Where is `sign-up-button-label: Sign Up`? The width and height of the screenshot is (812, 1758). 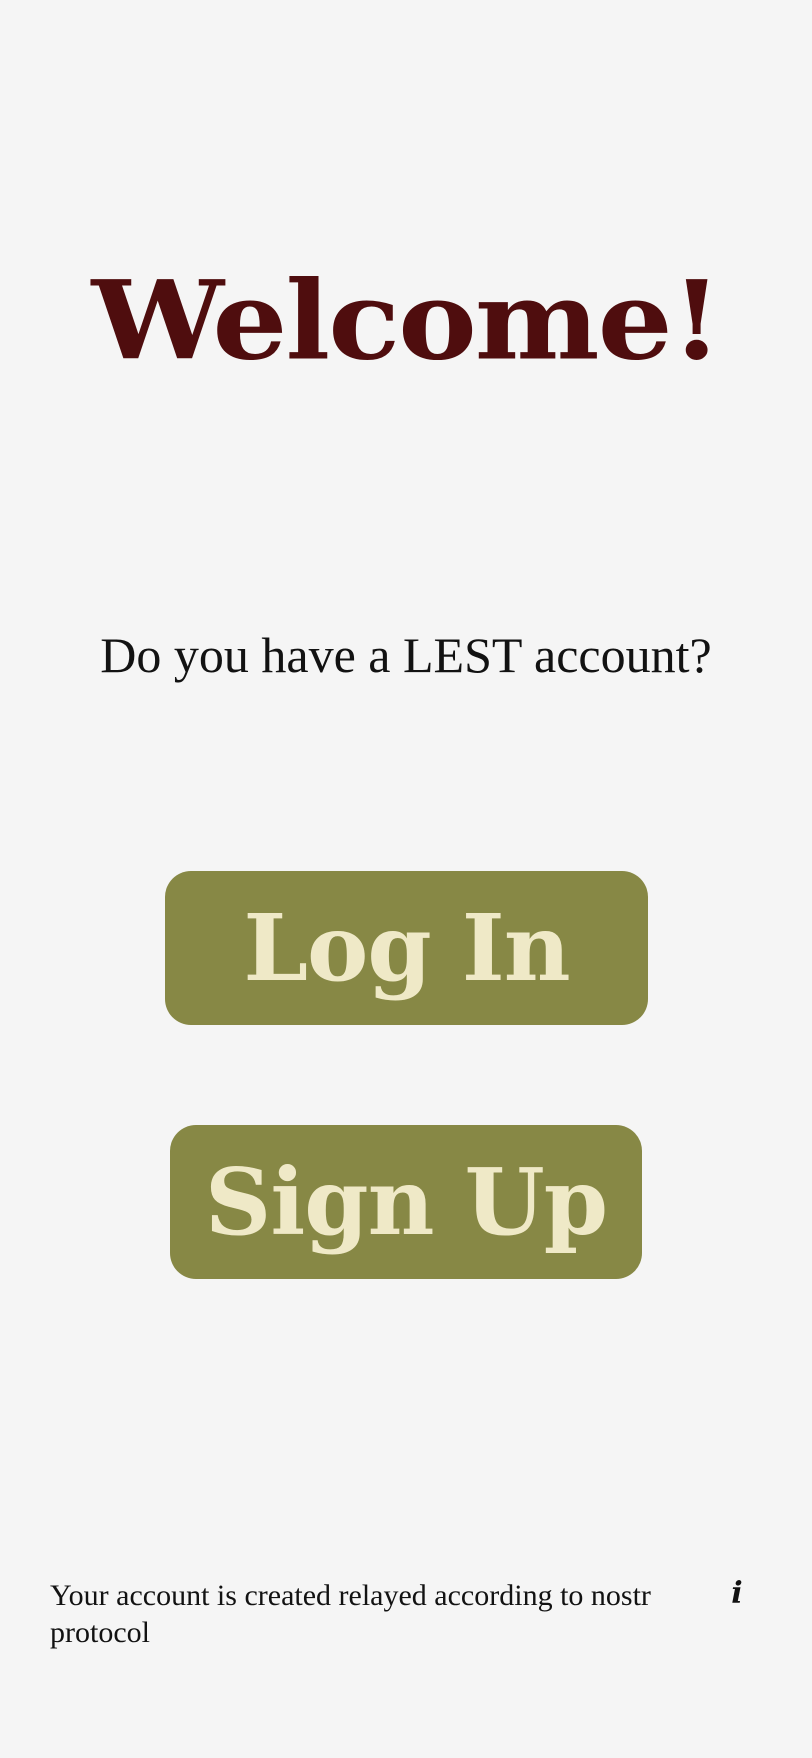 sign-up-button-label: Sign Up is located at coordinates (406, 1202).